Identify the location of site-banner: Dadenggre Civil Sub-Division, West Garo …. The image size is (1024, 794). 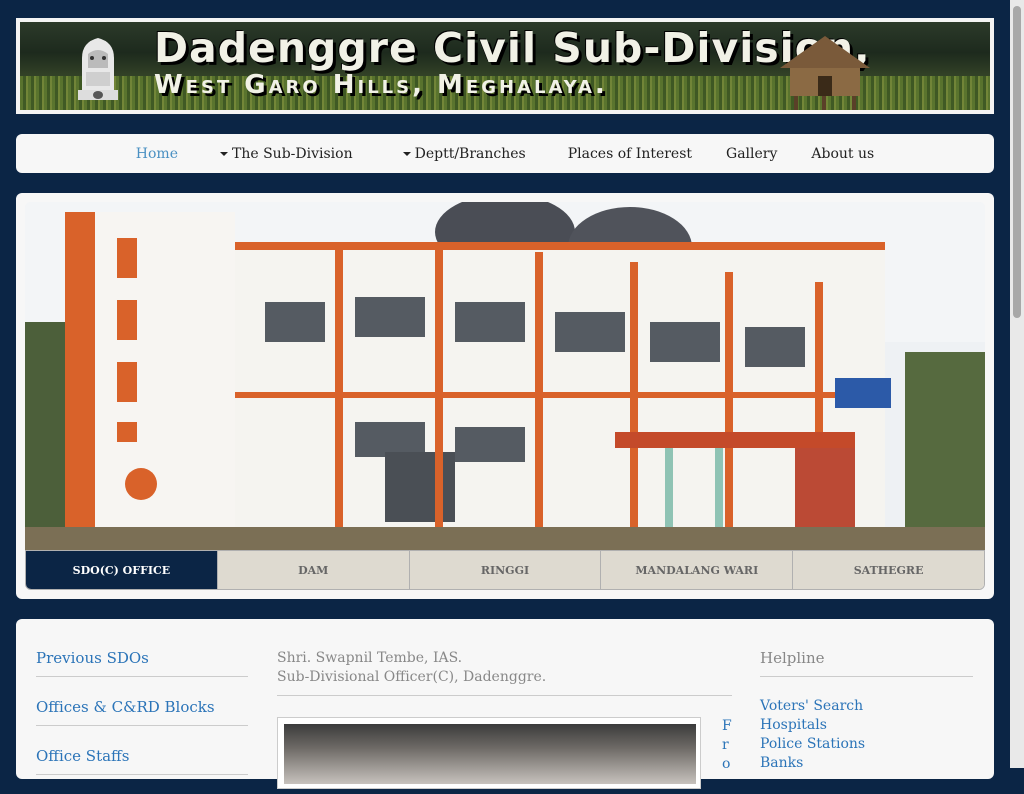
(505, 66).